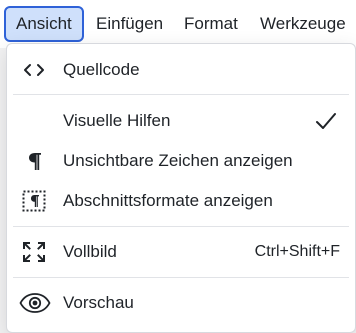 This screenshot has width=356, height=333. What do you see at coordinates (211, 24) in the screenshot?
I see `menu-format: Format` at bounding box center [211, 24].